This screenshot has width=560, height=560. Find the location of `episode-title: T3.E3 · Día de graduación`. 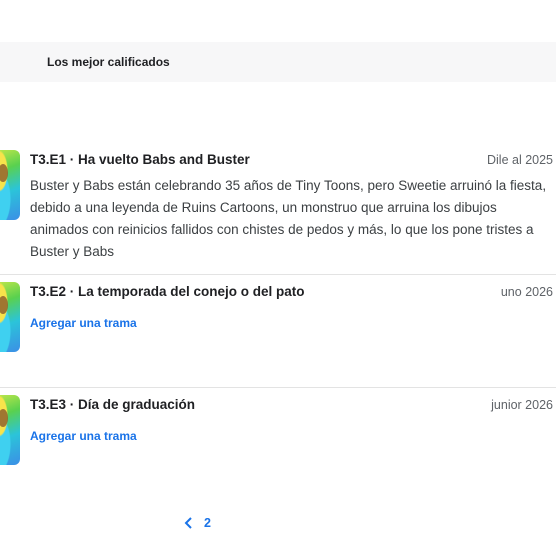

episode-title: T3.E3 · Día de graduación is located at coordinates (112, 404).